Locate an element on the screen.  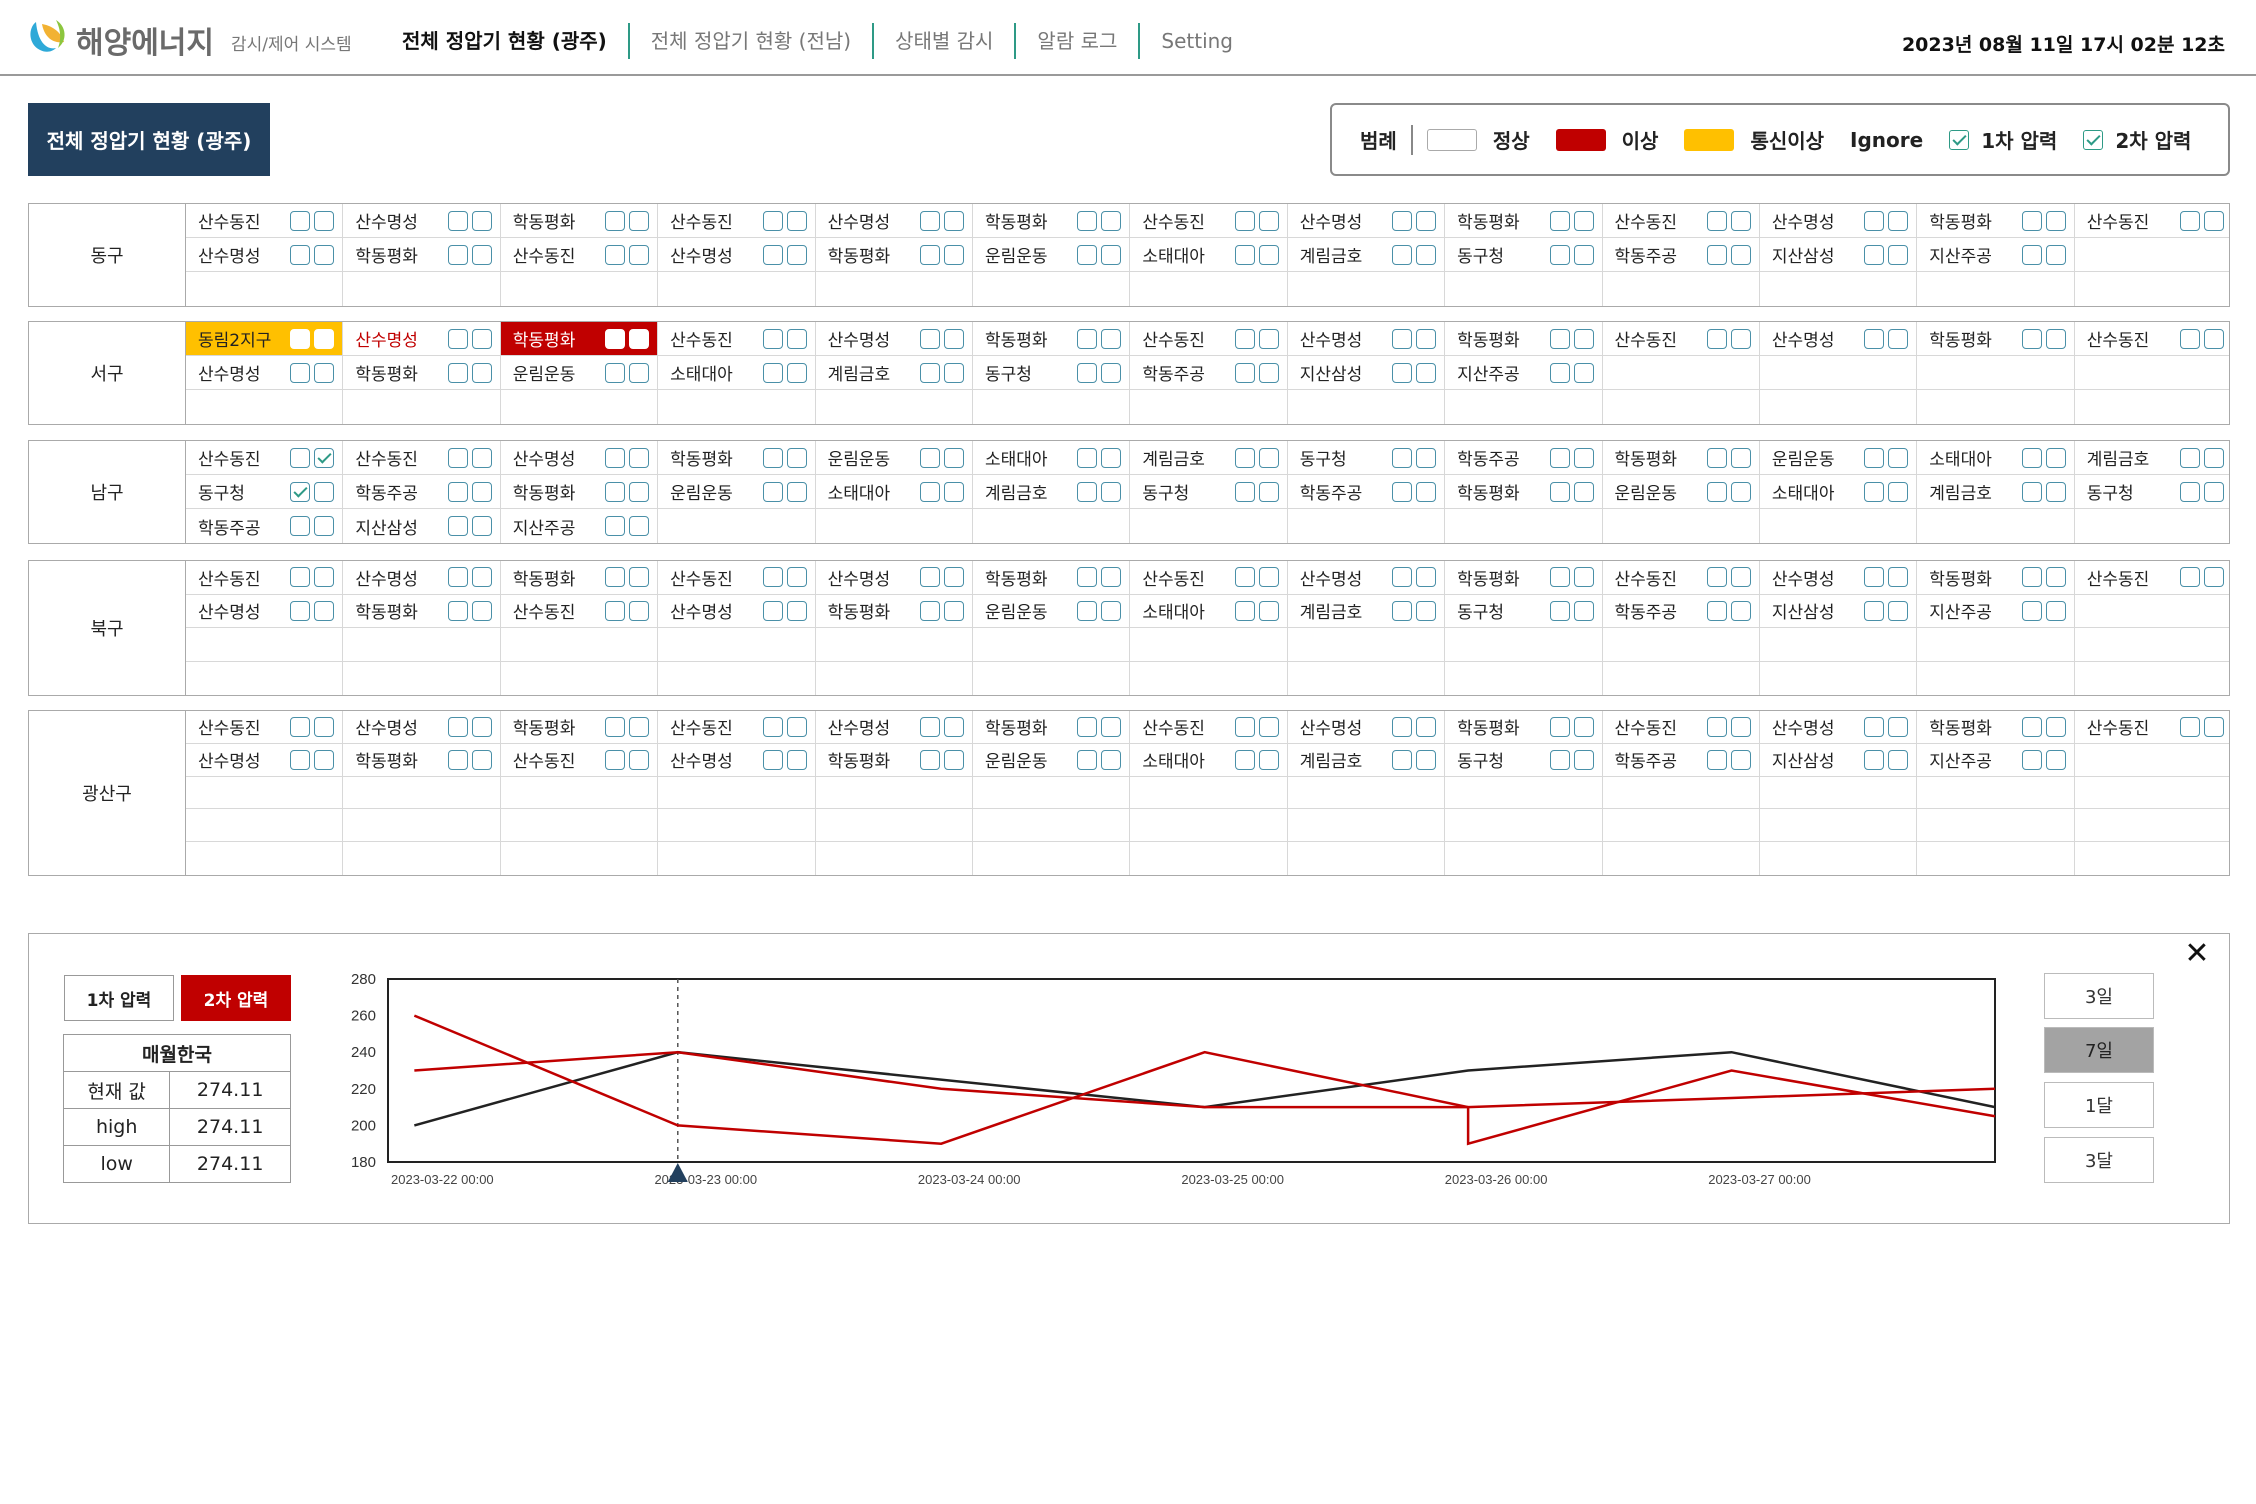
range-3-days-button: 3일 is located at coordinates (2099, 996).